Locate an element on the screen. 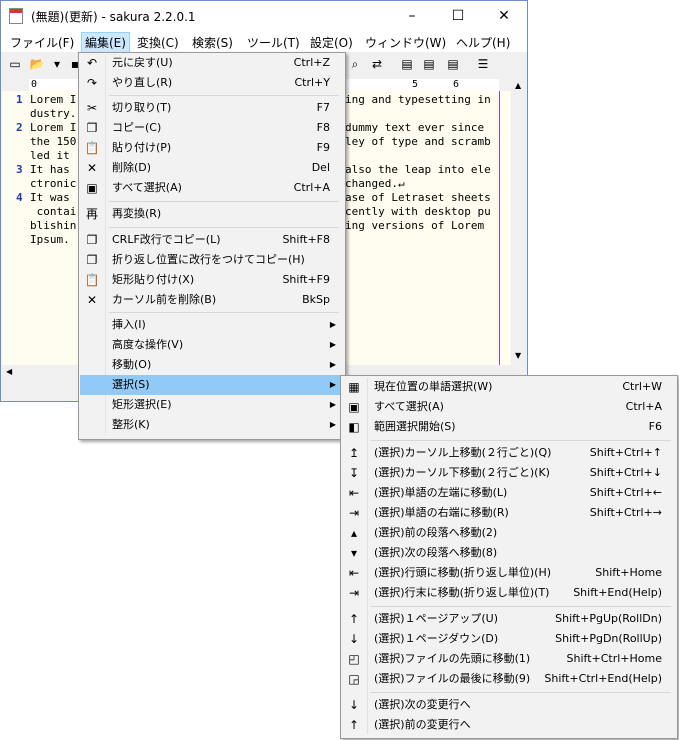  edit-menu-item: 挿入(I) ▶ is located at coordinates (212, 325).